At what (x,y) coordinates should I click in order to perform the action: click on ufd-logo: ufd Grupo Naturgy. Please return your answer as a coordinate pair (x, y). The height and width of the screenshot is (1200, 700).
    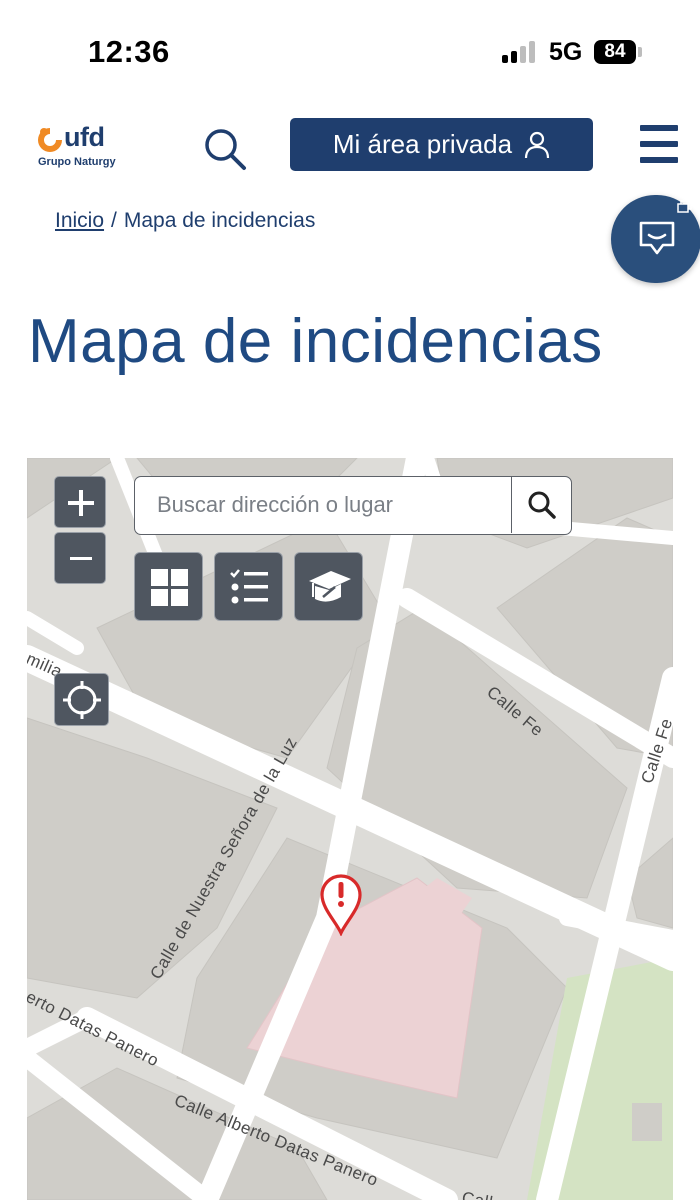
    Looking at the image, I should click on (79, 147).